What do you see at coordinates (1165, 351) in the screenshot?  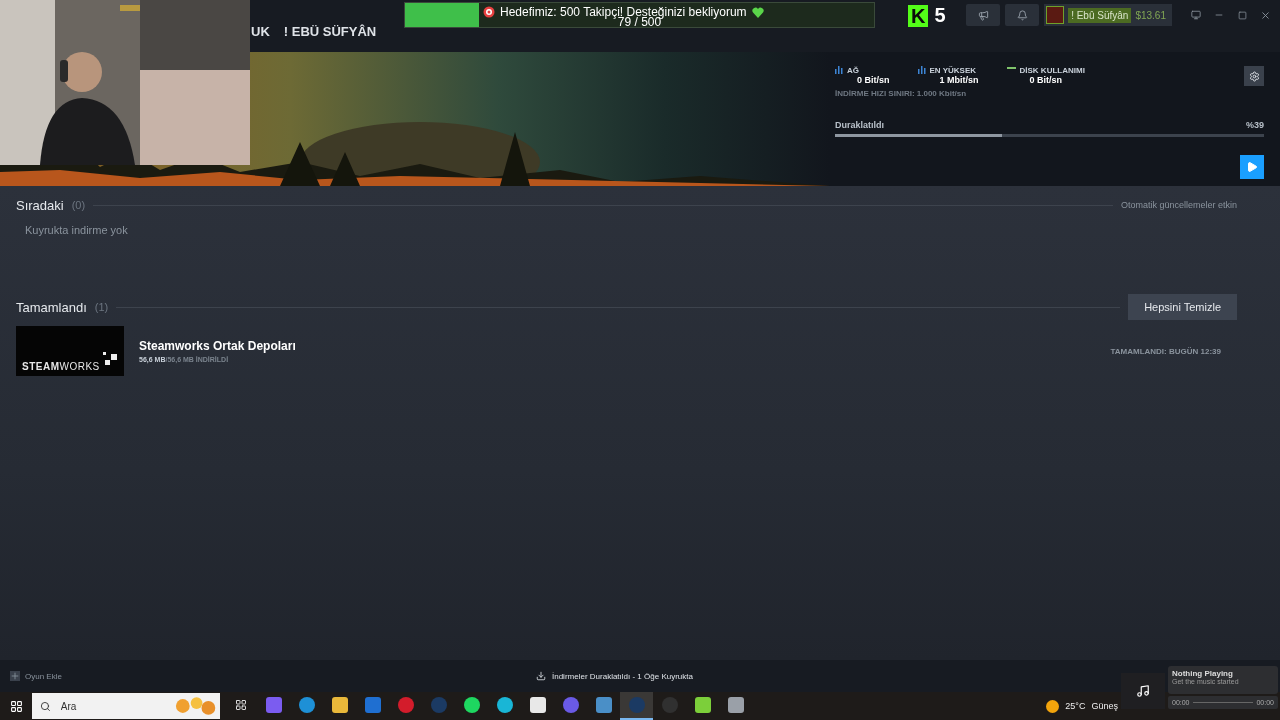 I see `completed-time: TAMAMLANDI: BUGÜN 12:39` at bounding box center [1165, 351].